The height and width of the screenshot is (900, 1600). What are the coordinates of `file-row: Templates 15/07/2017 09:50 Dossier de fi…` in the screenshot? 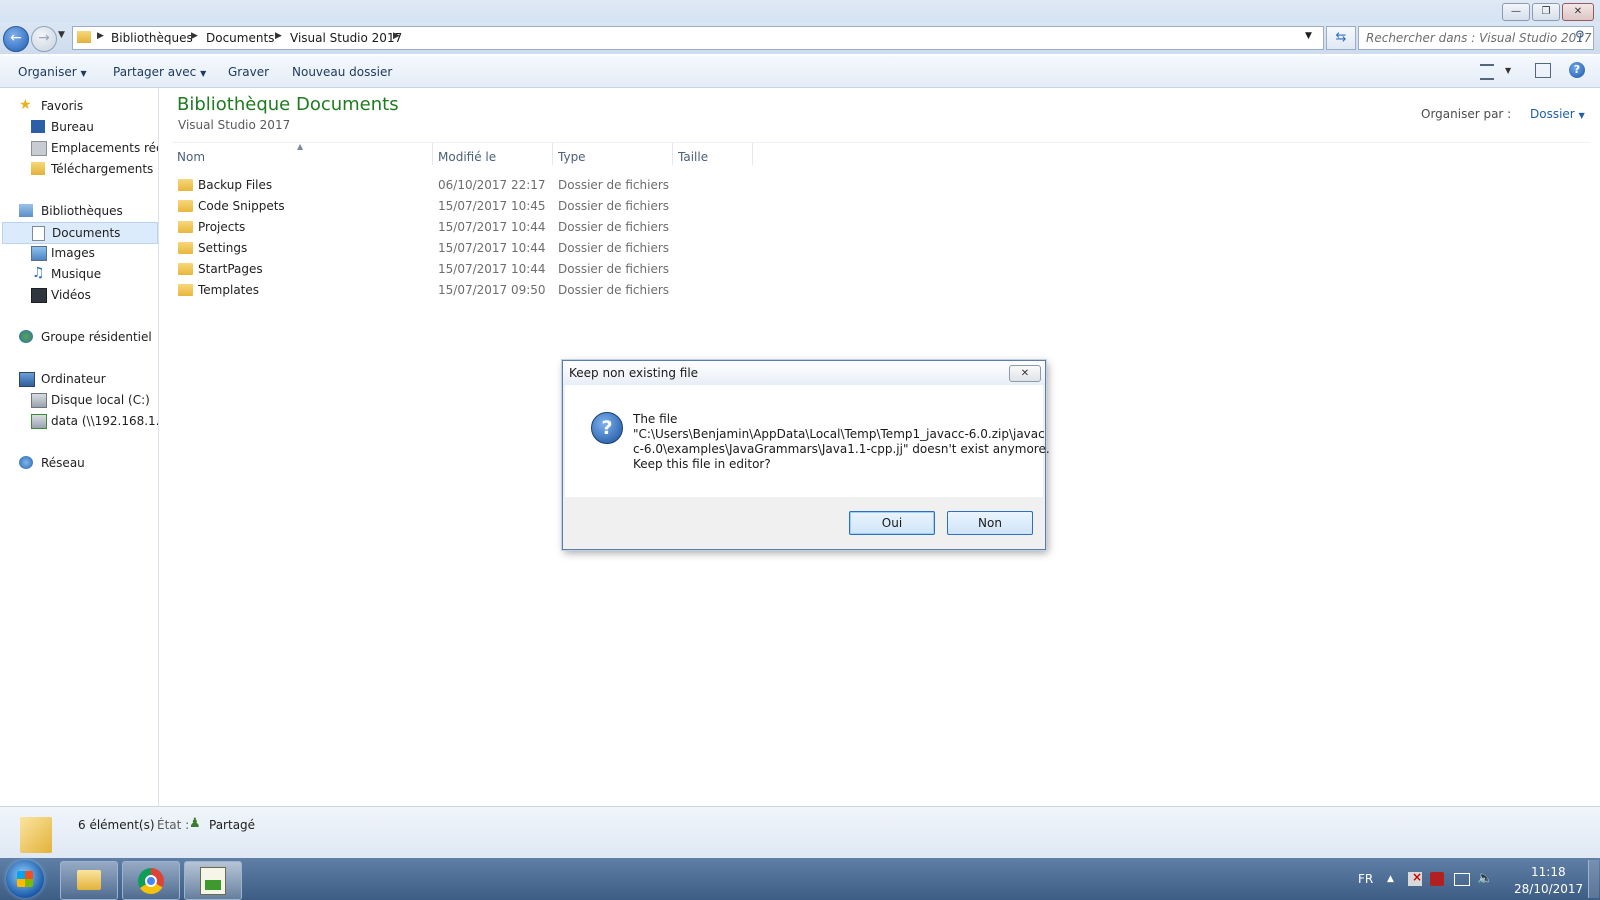 It's located at (522, 290).